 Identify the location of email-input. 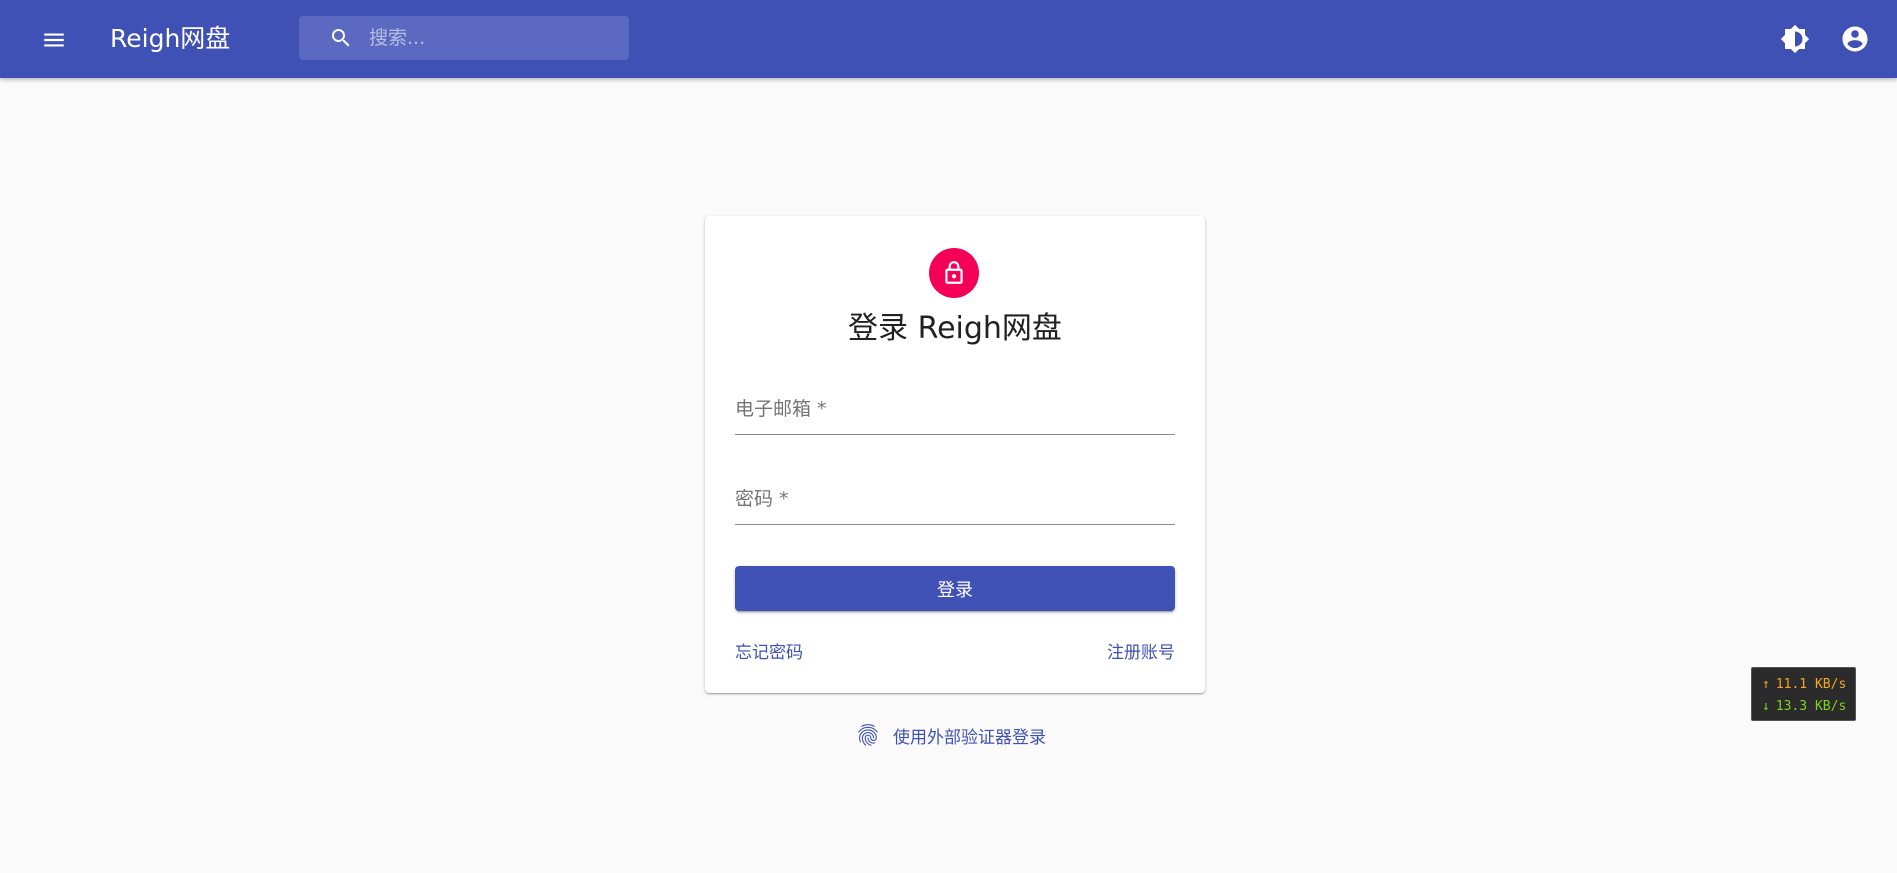
(955, 409).